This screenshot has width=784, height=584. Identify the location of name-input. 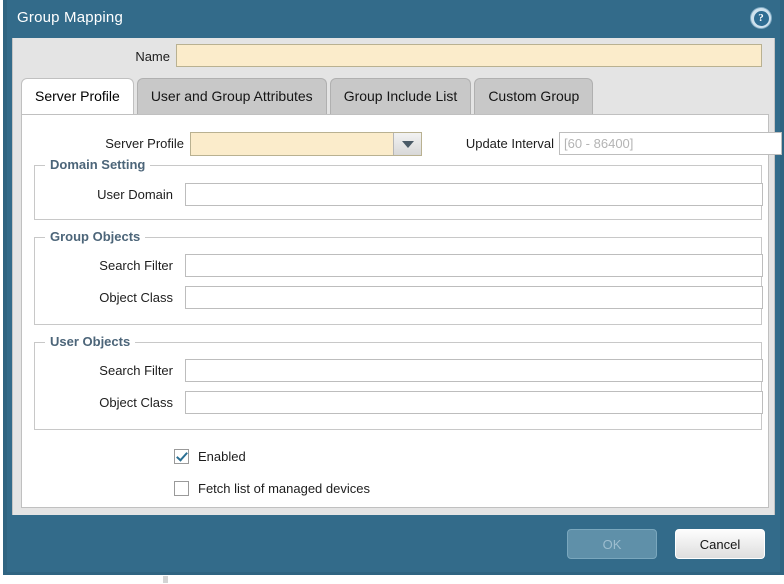
(469, 55).